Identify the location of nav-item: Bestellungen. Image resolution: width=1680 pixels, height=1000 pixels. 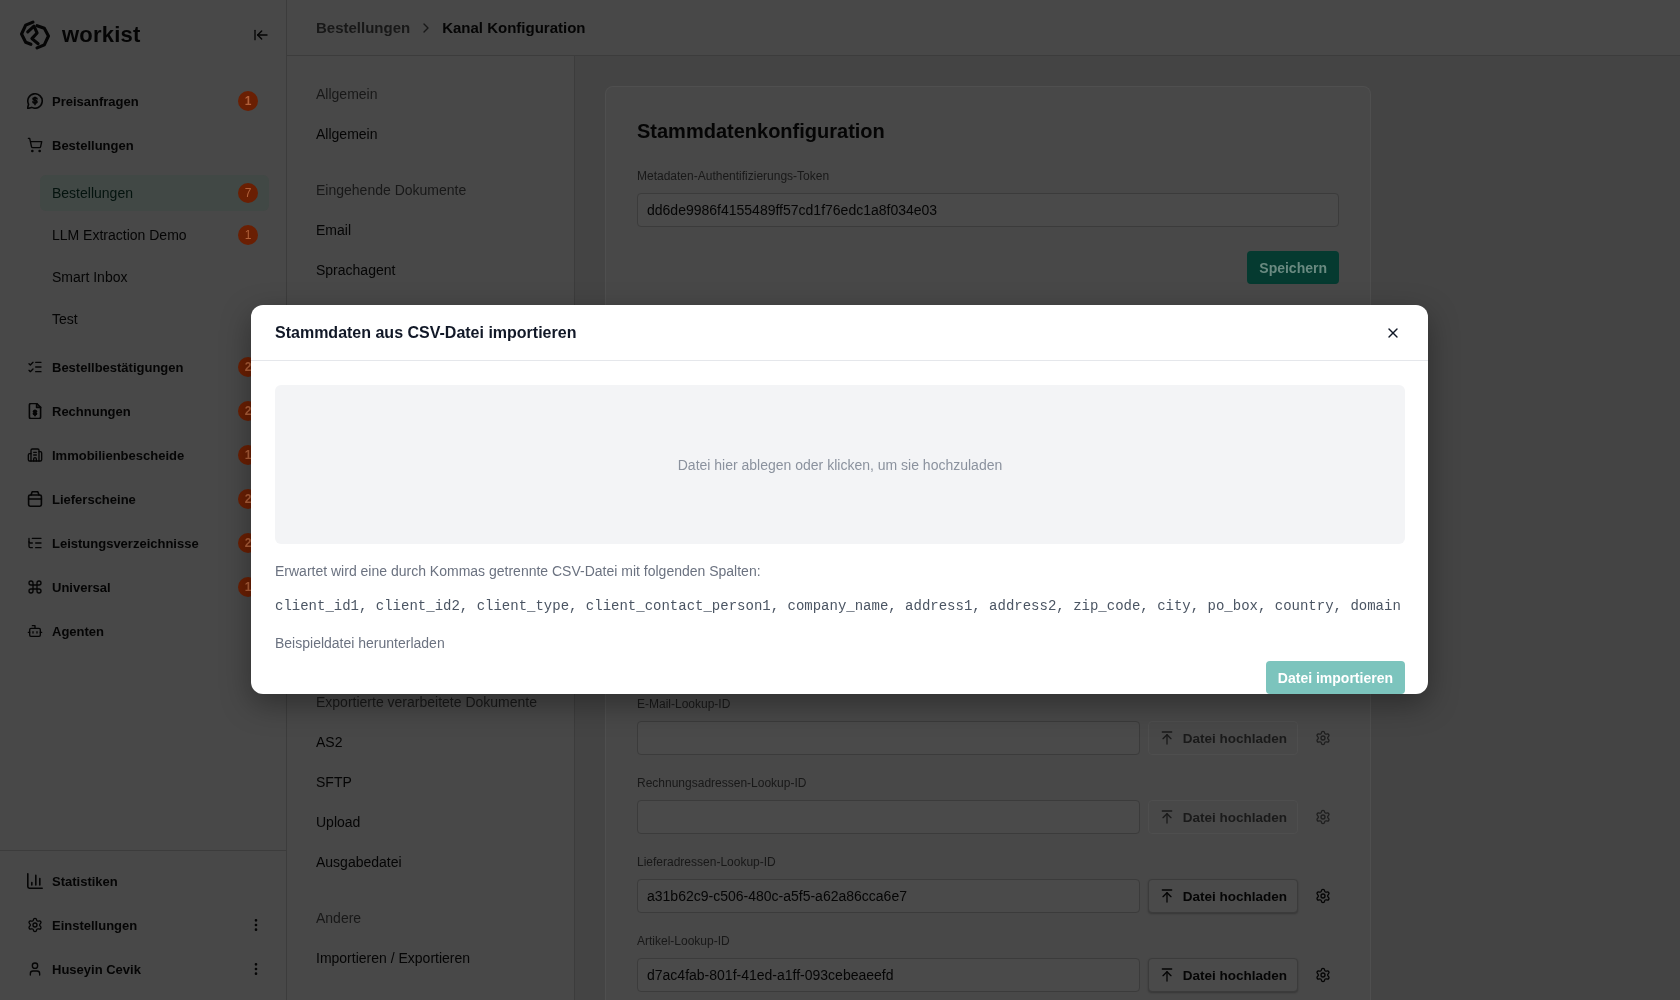
(148, 145).